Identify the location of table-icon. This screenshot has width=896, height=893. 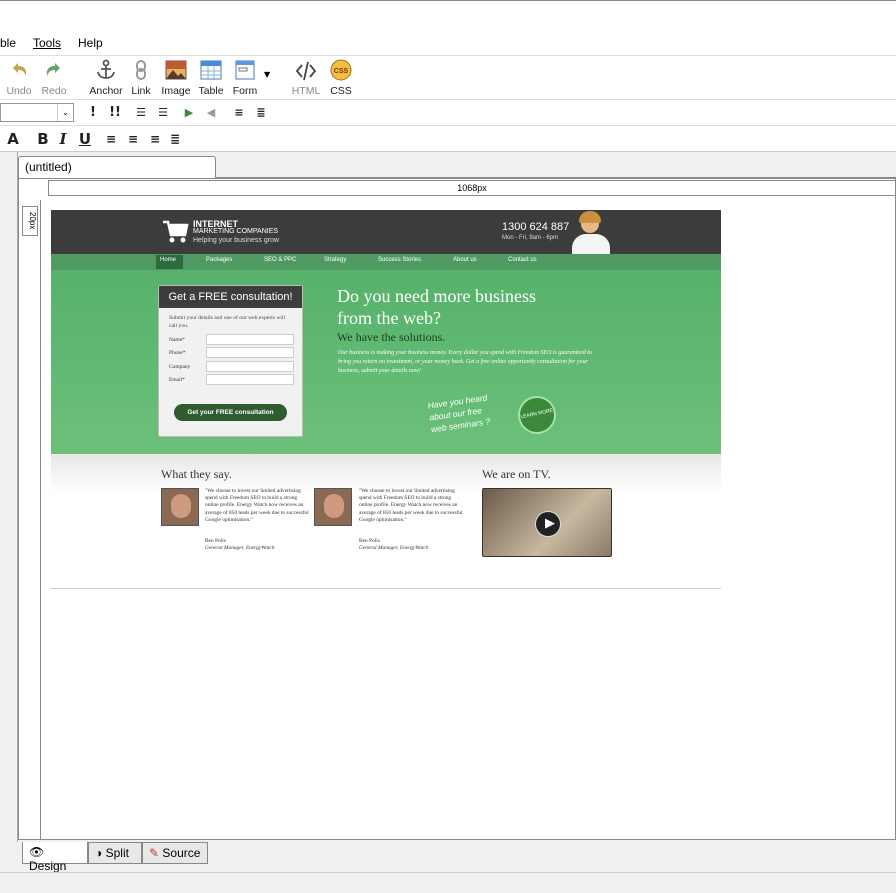
(211, 70).